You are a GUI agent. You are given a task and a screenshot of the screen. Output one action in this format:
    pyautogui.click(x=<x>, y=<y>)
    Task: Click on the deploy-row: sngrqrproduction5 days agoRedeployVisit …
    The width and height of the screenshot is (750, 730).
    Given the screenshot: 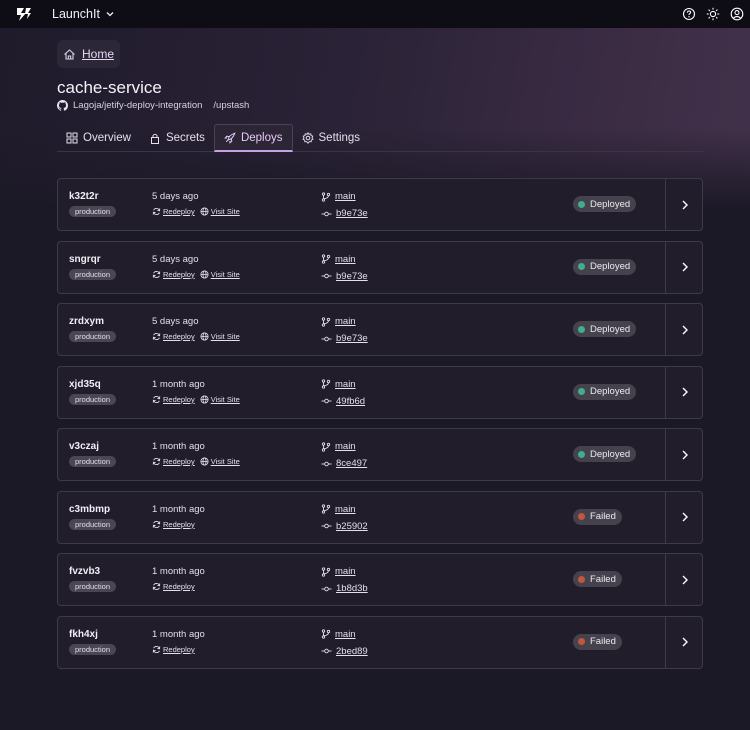 What is the action you would take?
    pyautogui.click(x=380, y=267)
    